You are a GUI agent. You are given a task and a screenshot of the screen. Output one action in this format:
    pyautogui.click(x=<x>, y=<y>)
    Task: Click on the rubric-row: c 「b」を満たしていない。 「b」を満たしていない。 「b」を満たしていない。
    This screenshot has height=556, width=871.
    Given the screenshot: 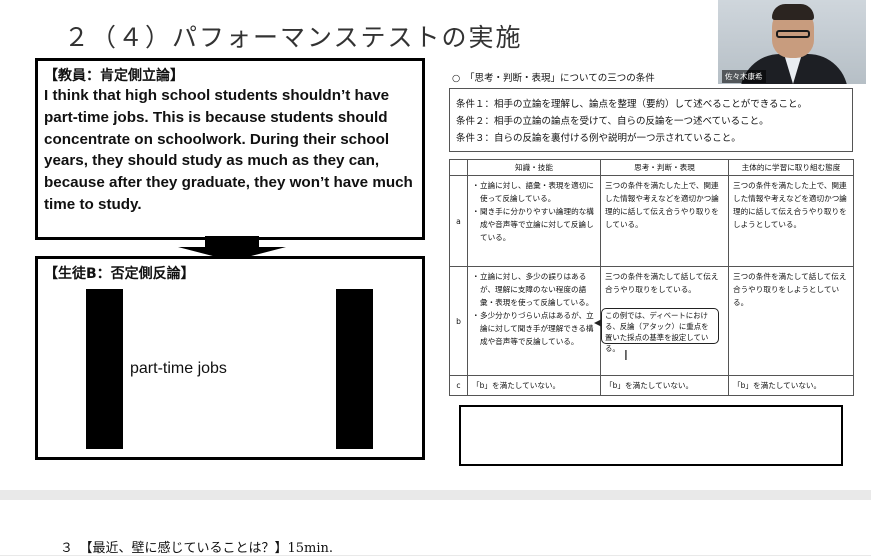 What is the action you would take?
    pyautogui.click(x=651, y=385)
    